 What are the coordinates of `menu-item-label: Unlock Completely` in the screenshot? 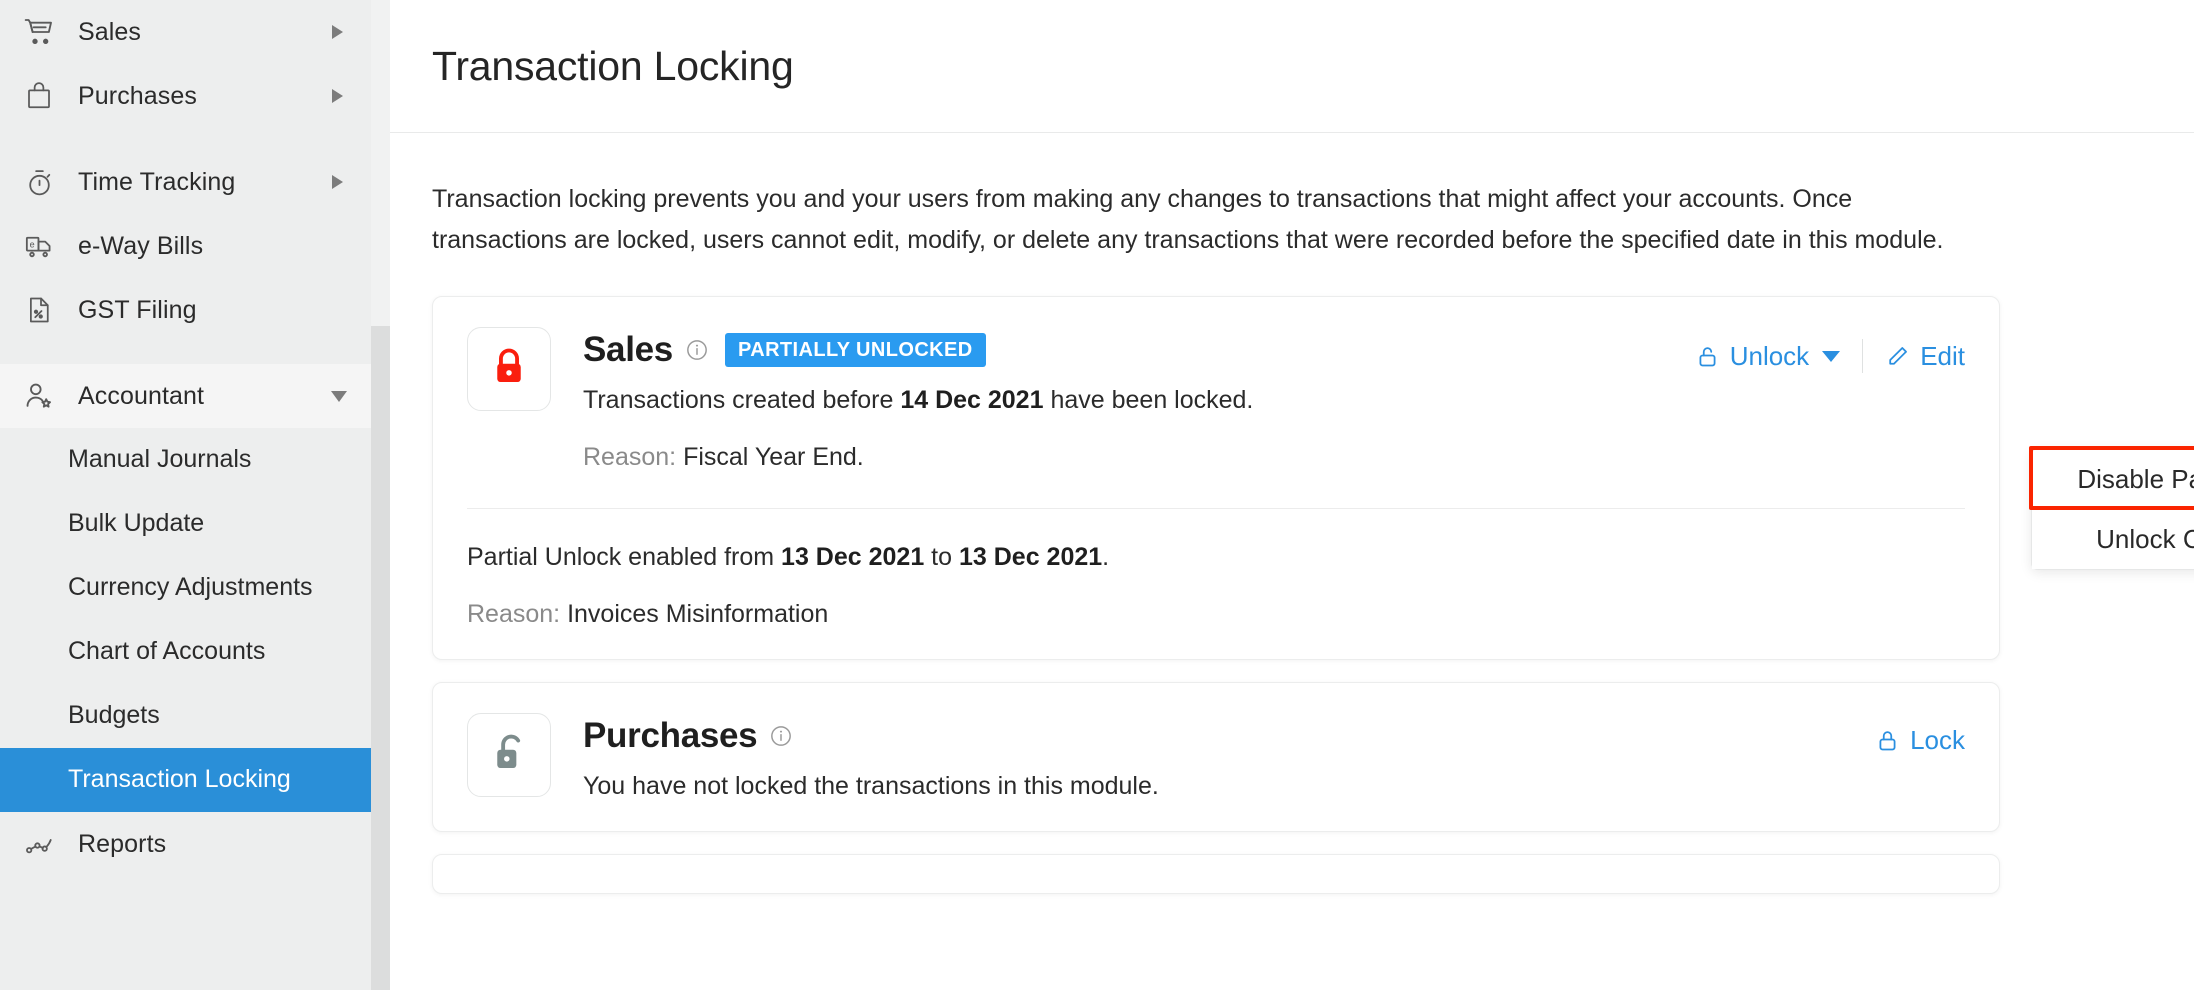 It's located at (2145, 538).